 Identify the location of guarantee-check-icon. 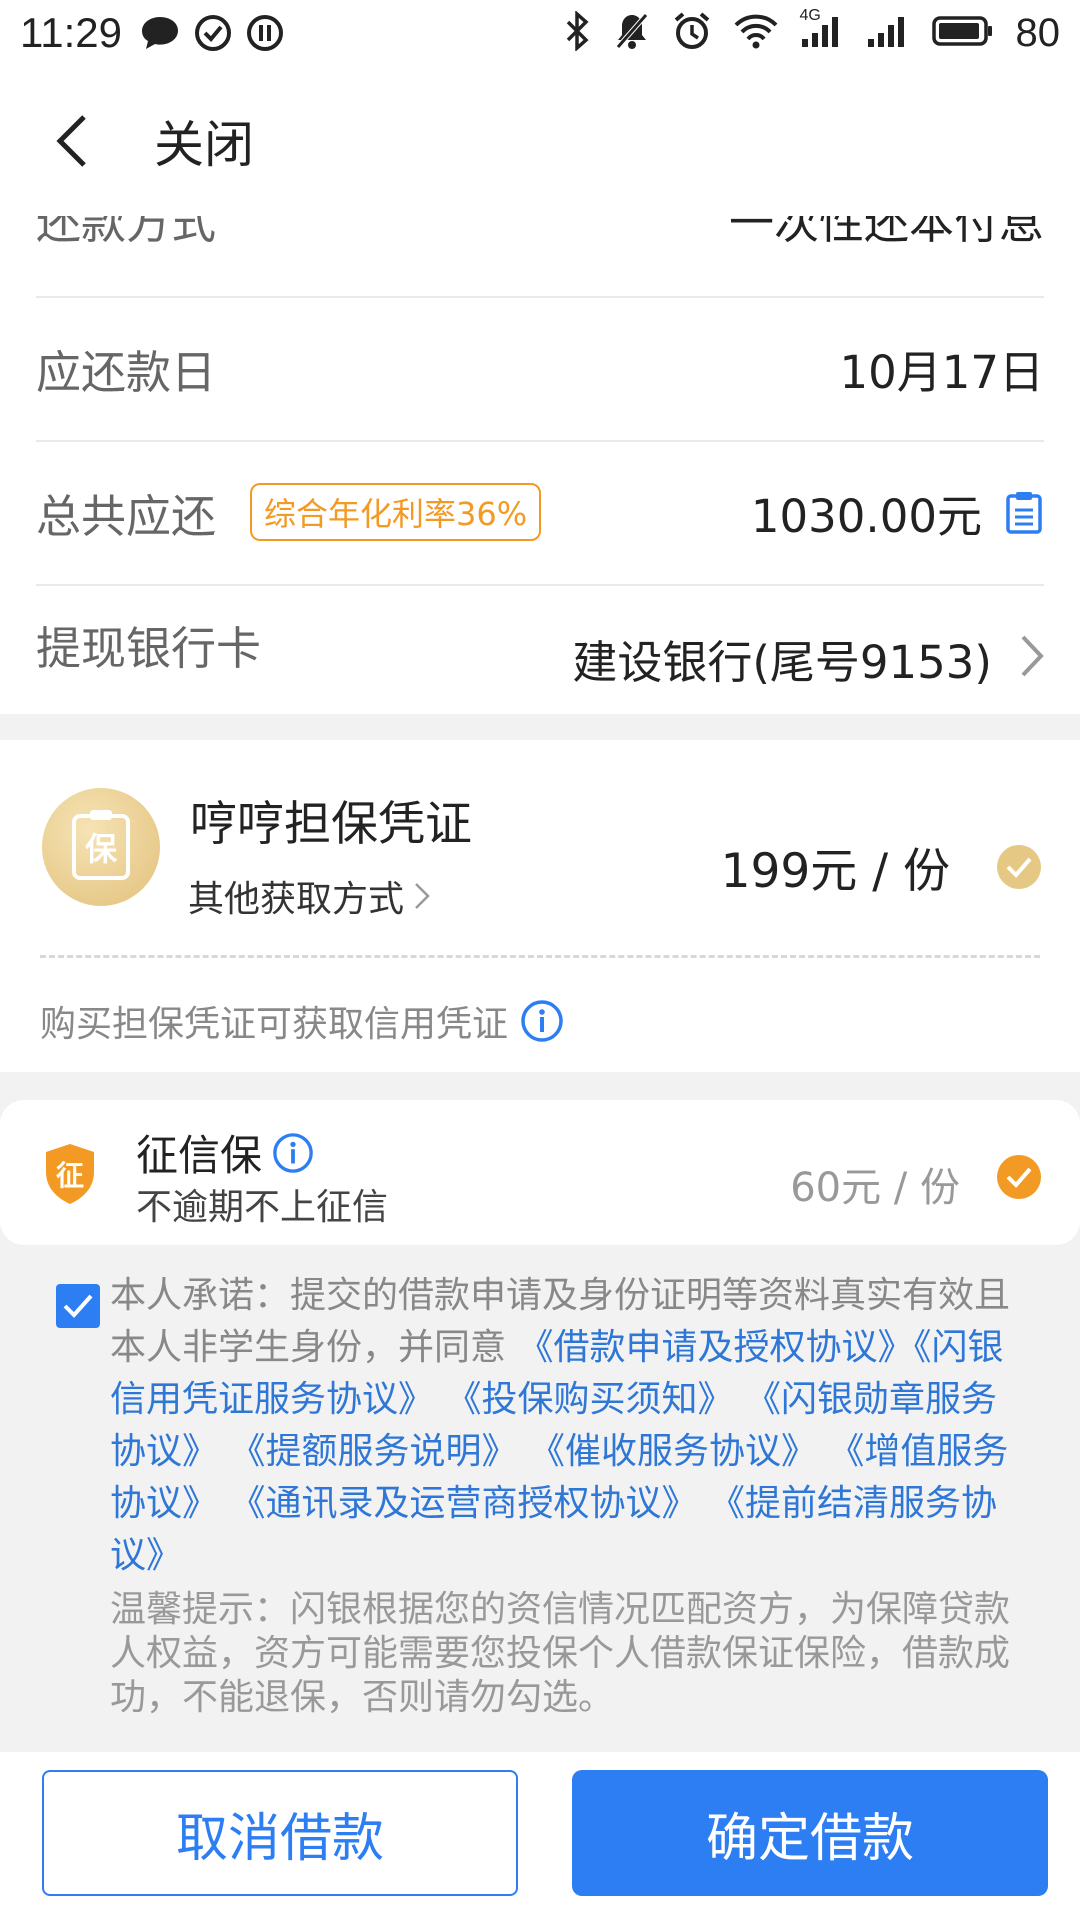
(1019, 867).